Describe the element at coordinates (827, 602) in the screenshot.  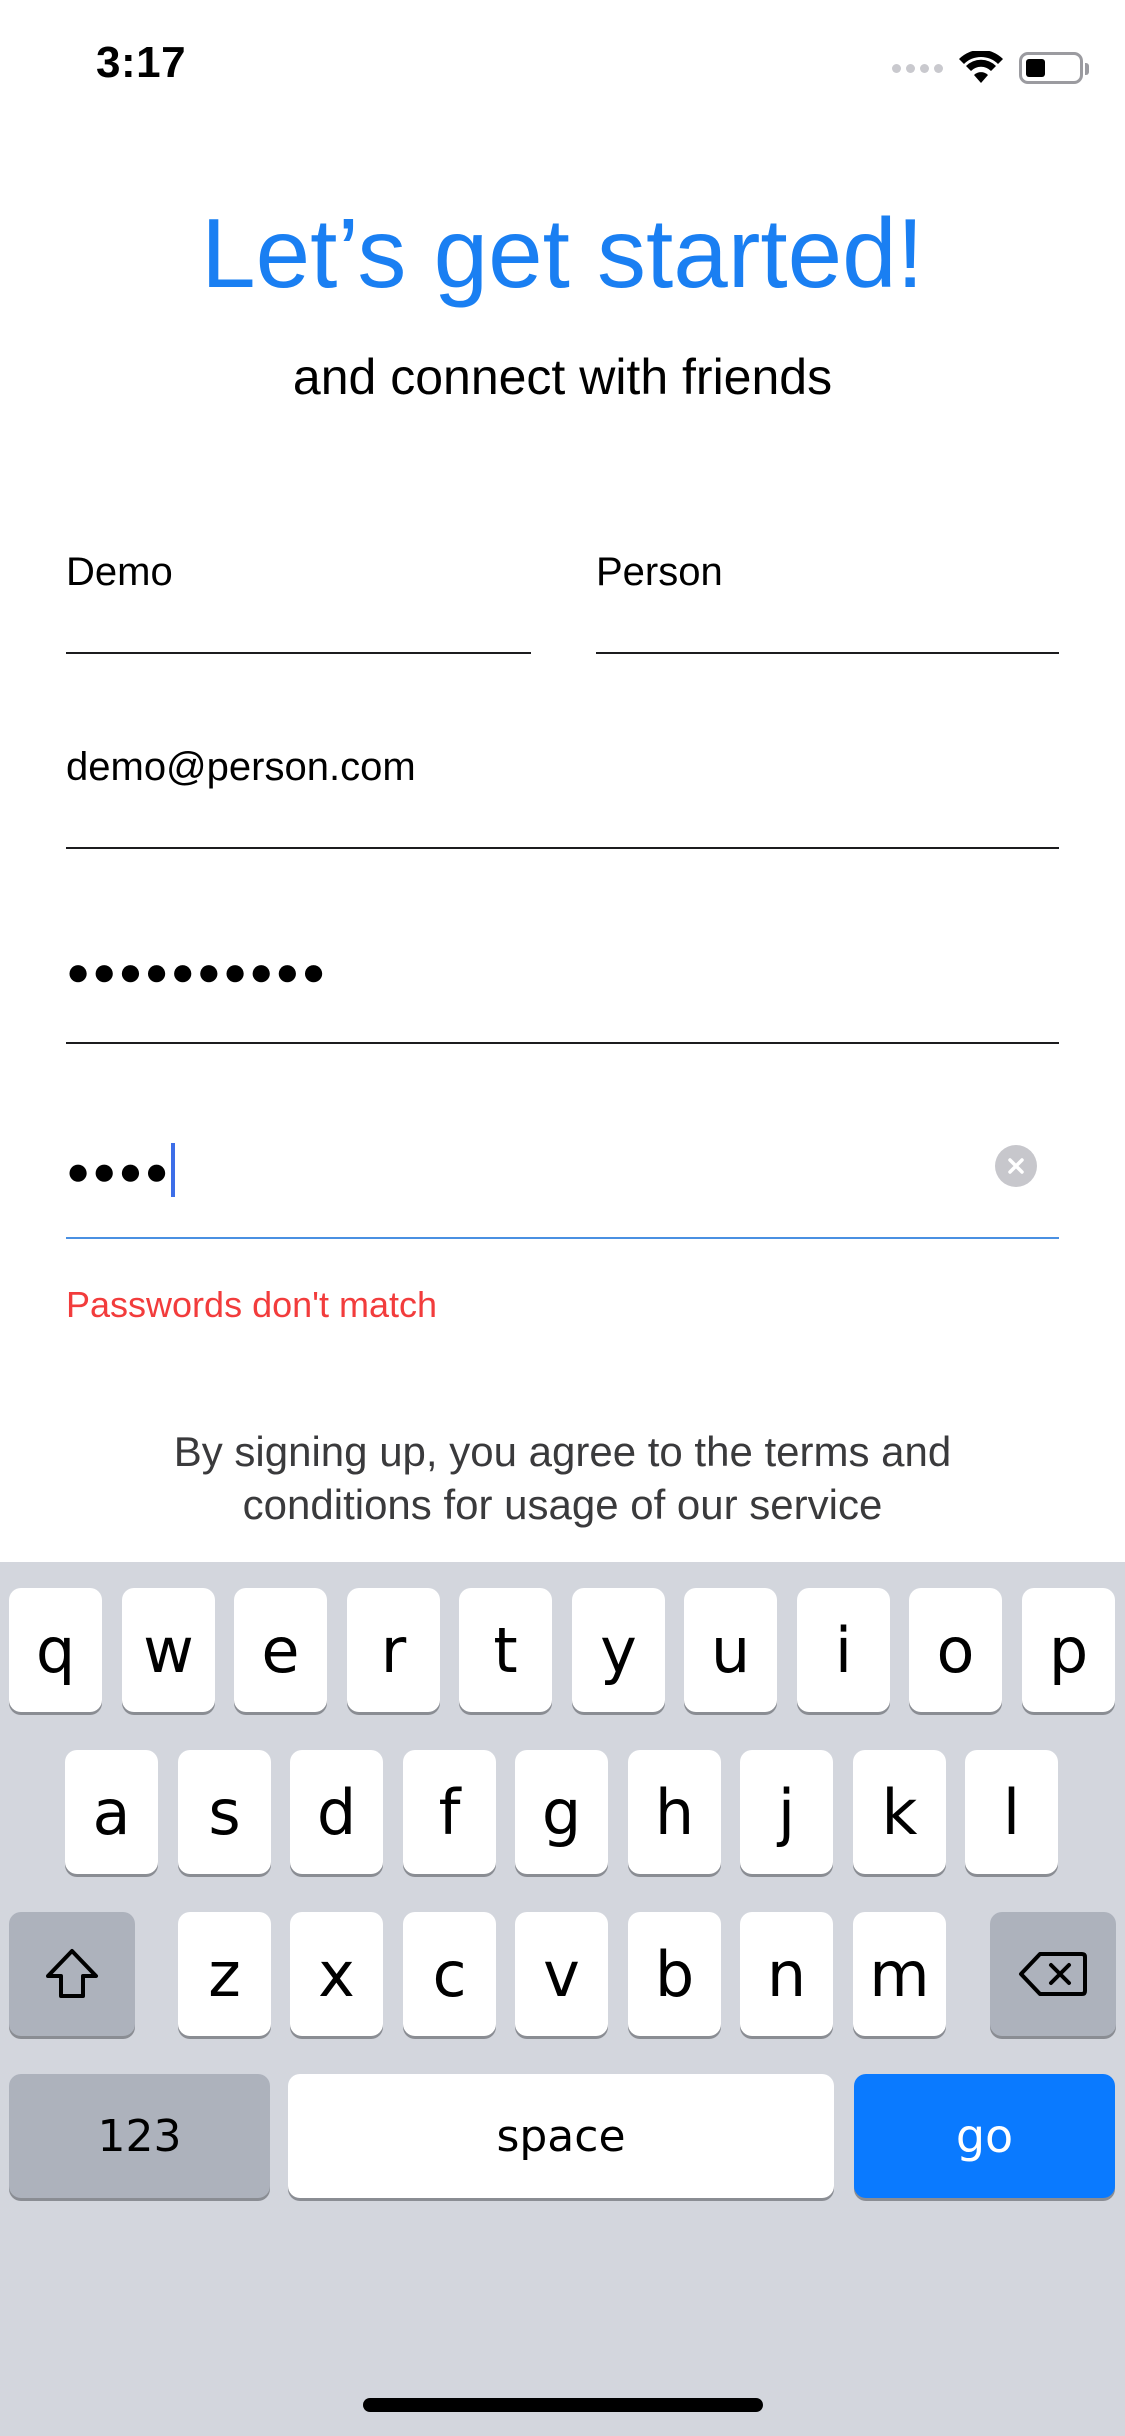
I see `last-name-field: Person` at that location.